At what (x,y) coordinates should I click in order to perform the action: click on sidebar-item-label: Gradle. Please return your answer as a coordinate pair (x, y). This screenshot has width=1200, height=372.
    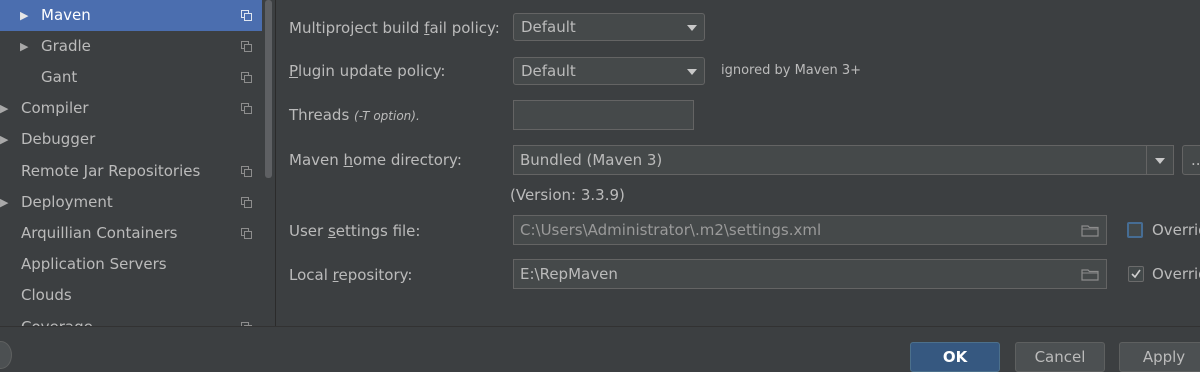
    Looking at the image, I should click on (66, 45).